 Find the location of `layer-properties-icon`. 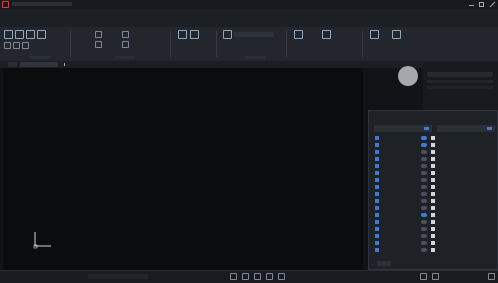

layer-properties-icon is located at coordinates (227, 34).